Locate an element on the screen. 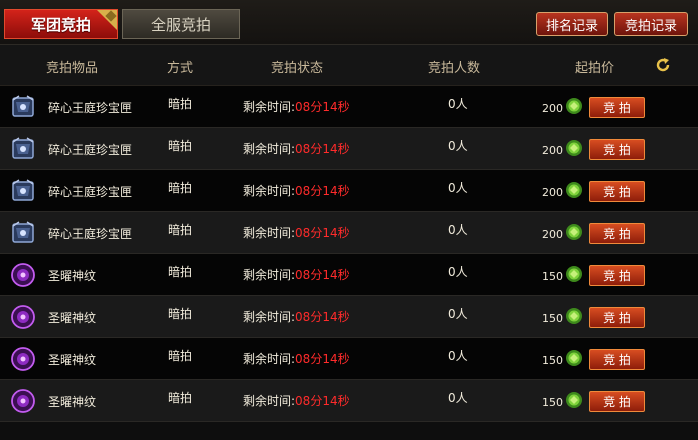 This screenshot has height=440, width=698. col-header-status: 竞拍状态 is located at coordinates (297, 68).